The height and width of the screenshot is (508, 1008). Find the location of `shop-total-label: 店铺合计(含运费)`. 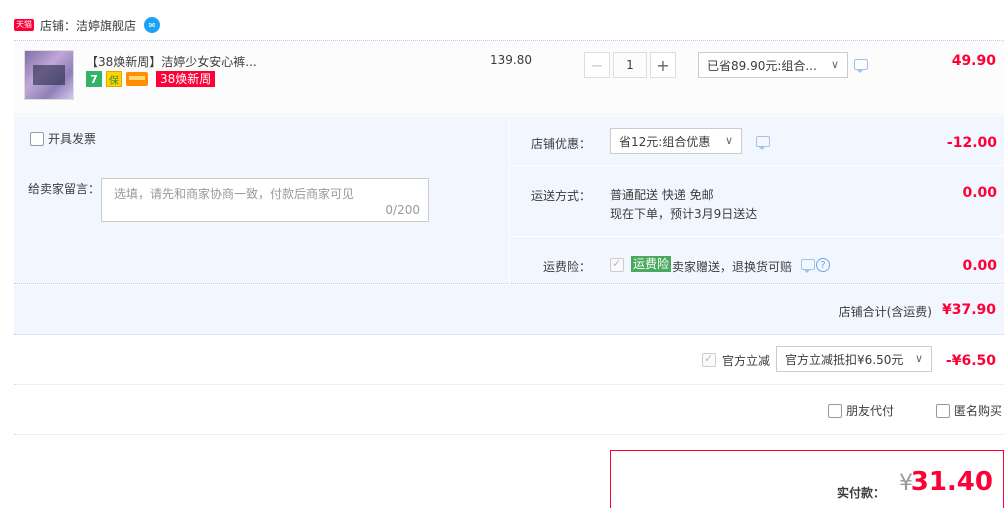

shop-total-label: 店铺合计(含运费) is located at coordinates (885, 312).